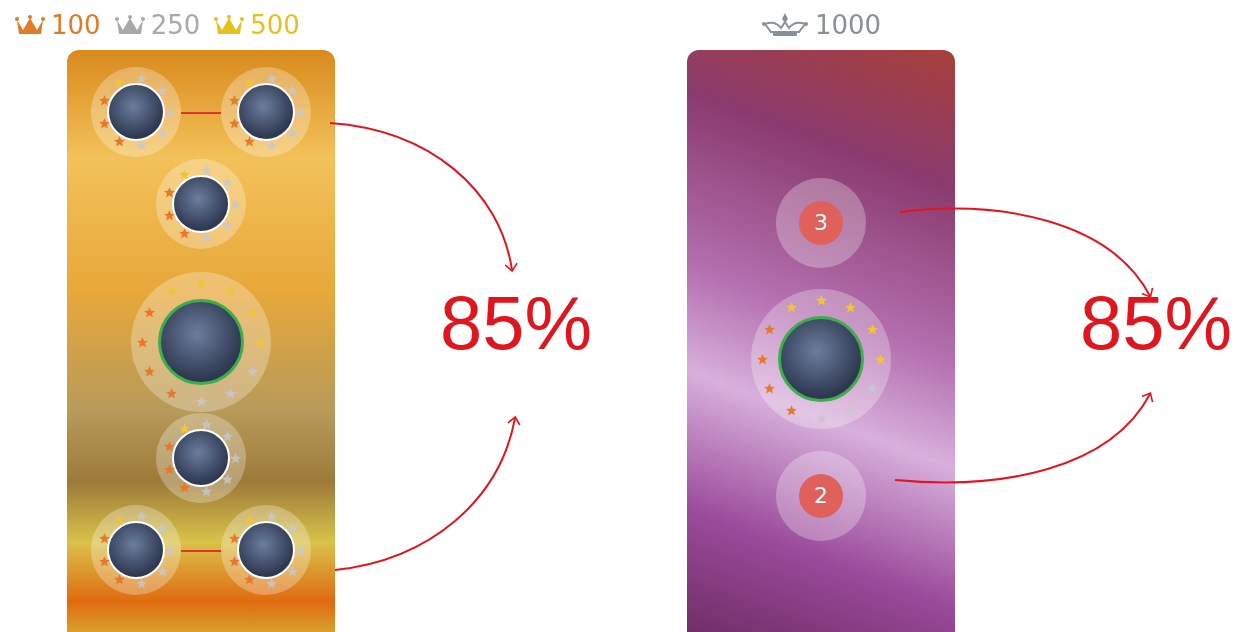  Describe the element at coordinates (175, 25) in the screenshot. I see `tier-label: 250` at that location.